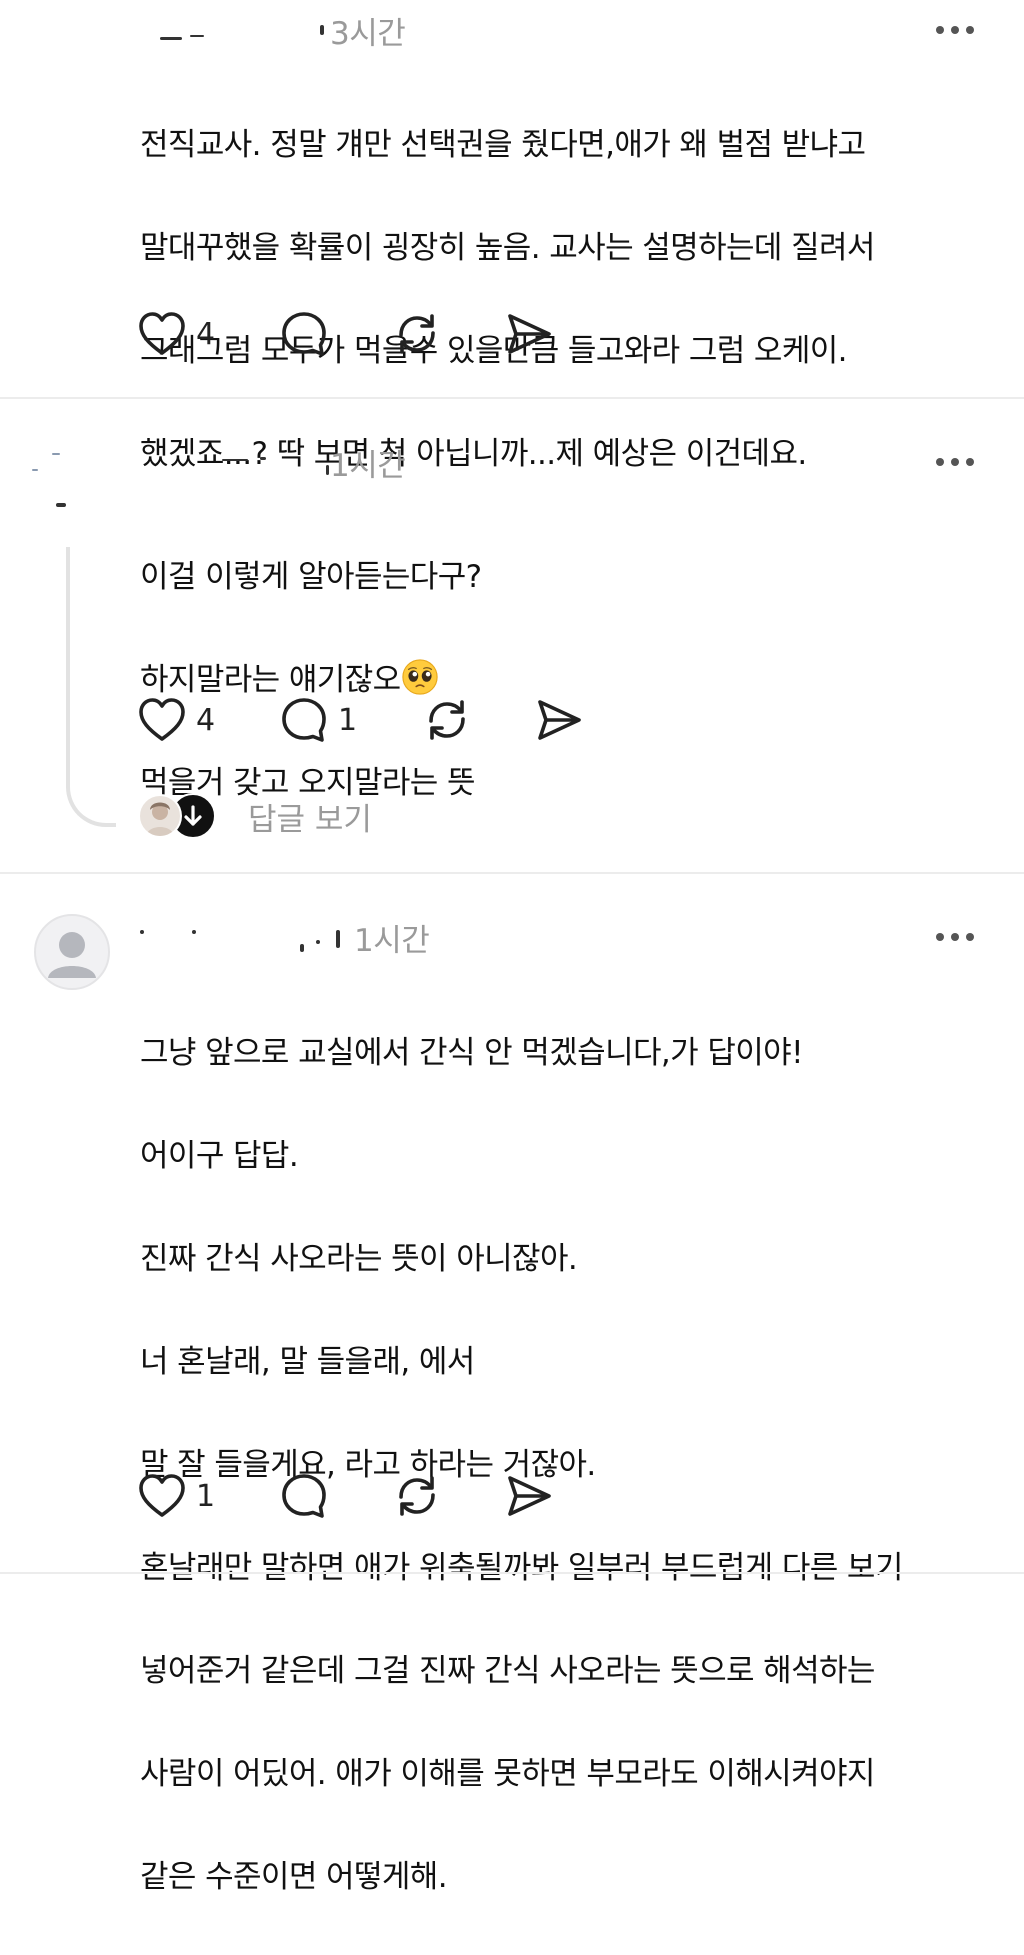 The image size is (1024, 1955). Describe the element at coordinates (206, 1496) in the screenshot. I see `like-count: 1` at that location.